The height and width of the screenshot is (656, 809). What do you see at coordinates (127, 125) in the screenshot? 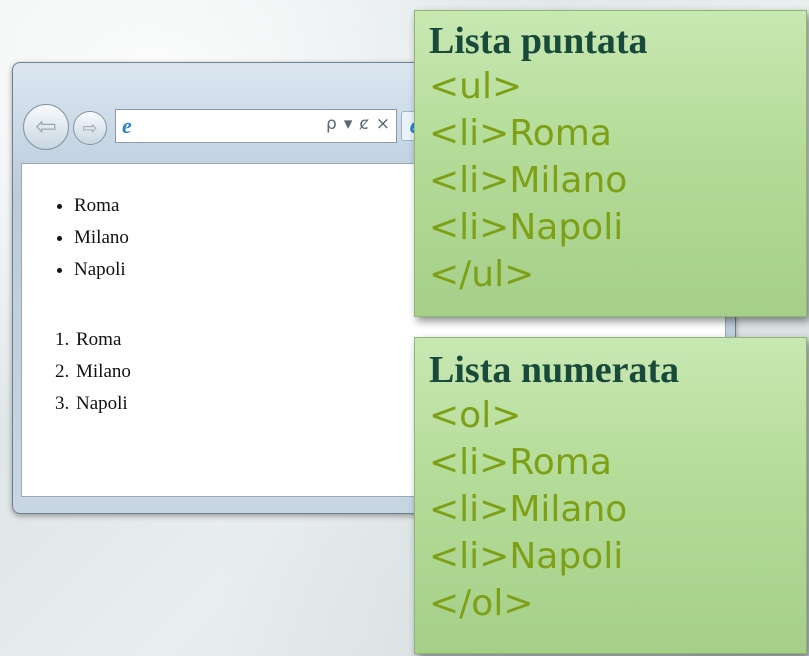
I see `internet-explorer-icon: e` at bounding box center [127, 125].